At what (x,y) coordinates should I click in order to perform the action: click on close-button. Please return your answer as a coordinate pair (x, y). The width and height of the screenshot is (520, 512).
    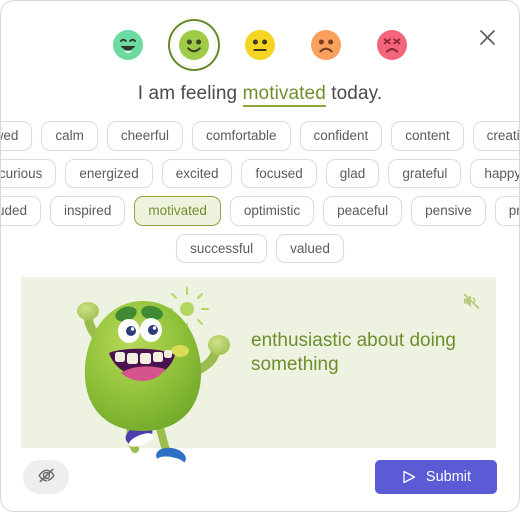
    Looking at the image, I should click on (487, 37).